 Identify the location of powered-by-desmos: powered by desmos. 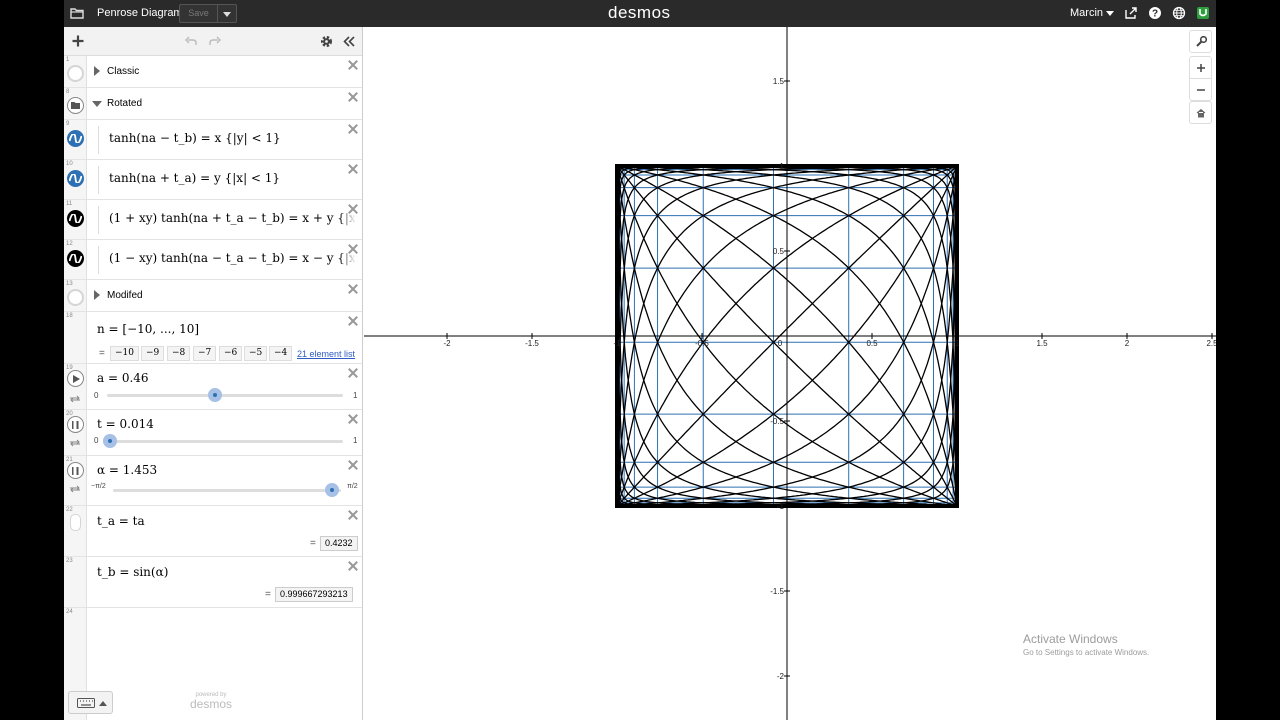
(211, 701).